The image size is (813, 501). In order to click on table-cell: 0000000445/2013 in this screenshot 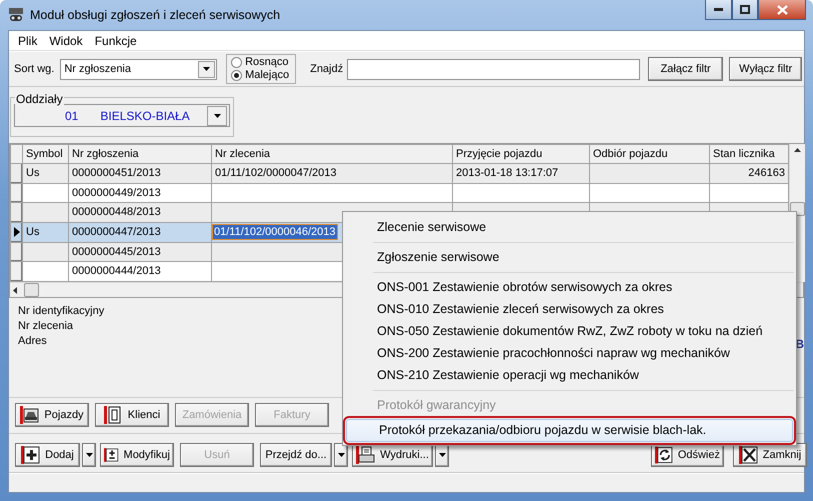, I will do `click(140, 252)`.